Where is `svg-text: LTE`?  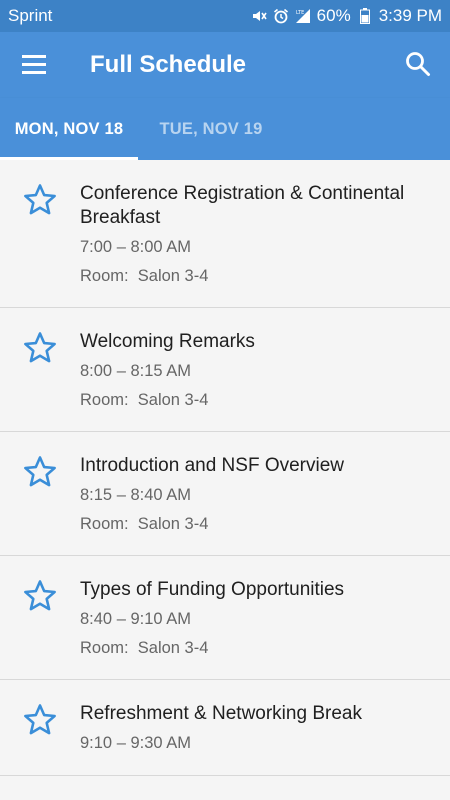 svg-text: LTE is located at coordinates (300, 13).